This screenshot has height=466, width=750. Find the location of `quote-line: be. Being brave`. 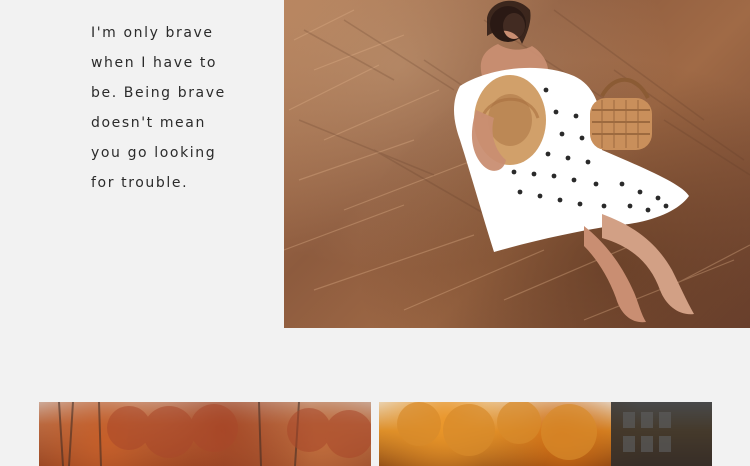

quote-line: be. Being brave is located at coordinates (158, 93).